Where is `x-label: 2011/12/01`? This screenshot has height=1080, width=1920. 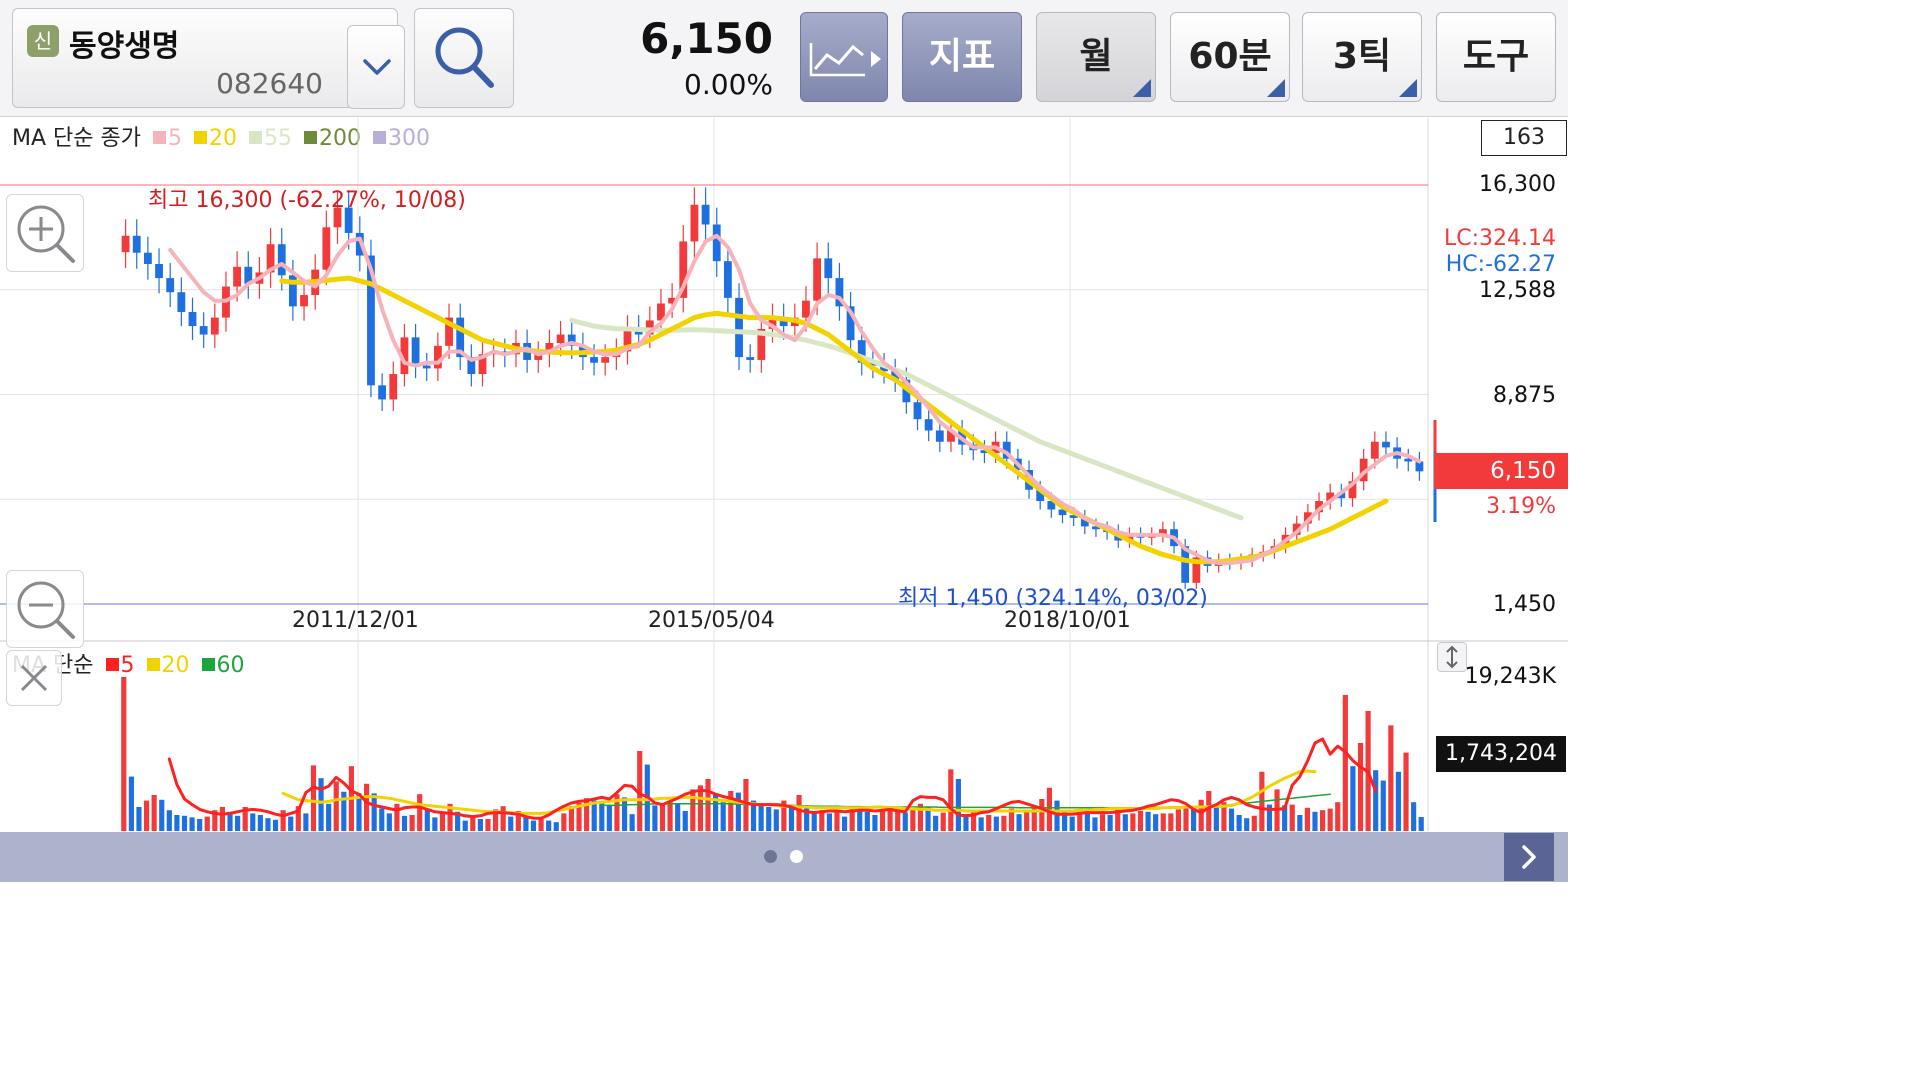
x-label: 2011/12/01 is located at coordinates (355, 620).